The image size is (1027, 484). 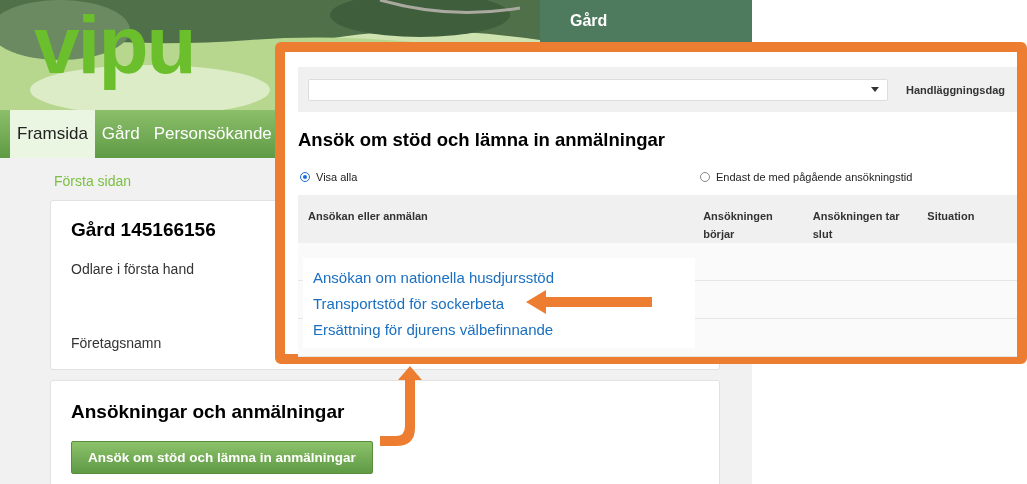 I want to click on caret-icon, so click(x=875, y=89).